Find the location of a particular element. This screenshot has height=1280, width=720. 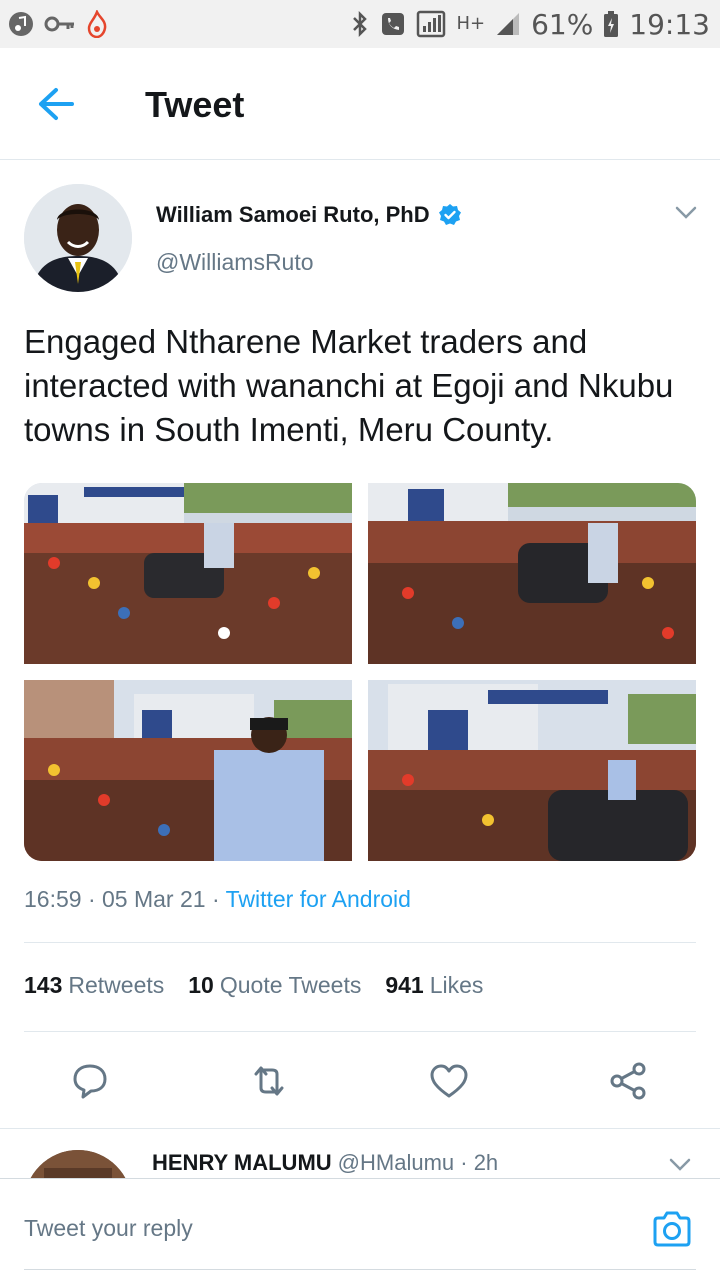

likes-count: 941 is located at coordinates (404, 985).